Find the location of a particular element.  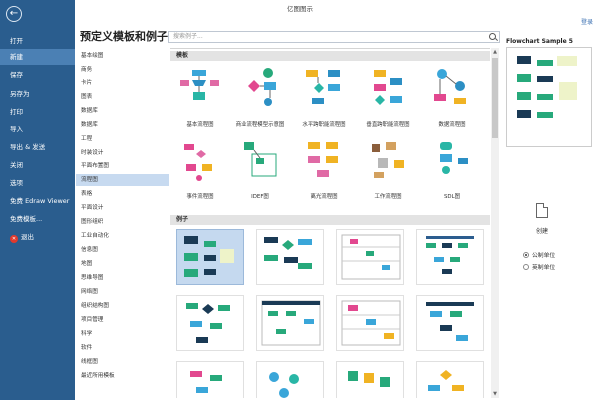

sidebar-item-options: 选项 is located at coordinates (37, 183).